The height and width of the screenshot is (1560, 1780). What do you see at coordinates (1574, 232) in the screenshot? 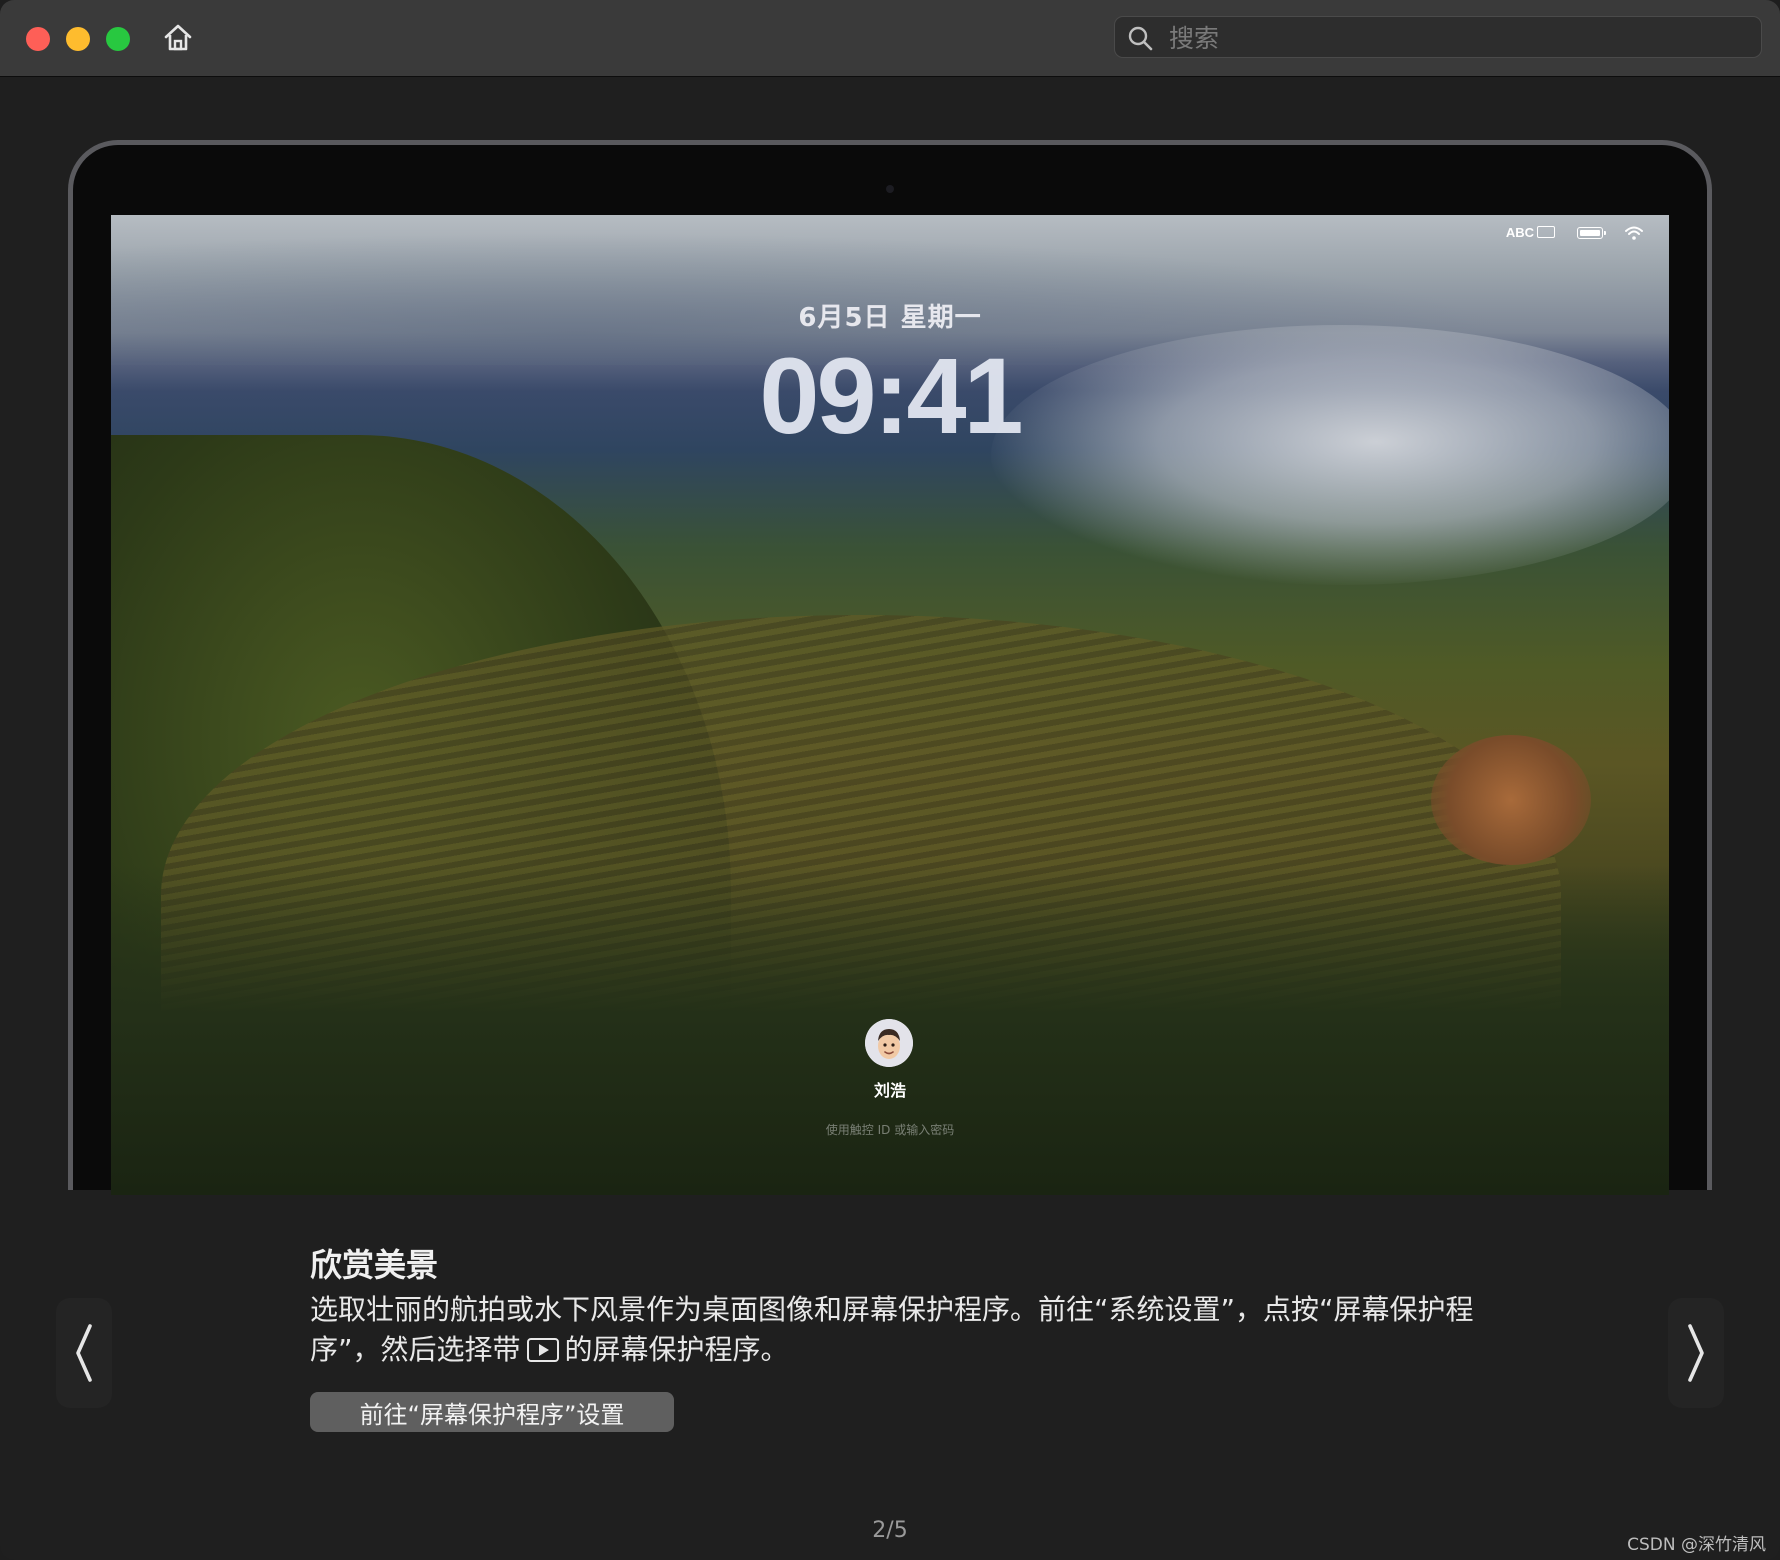
I see `menu-status-bar: ABC` at bounding box center [1574, 232].